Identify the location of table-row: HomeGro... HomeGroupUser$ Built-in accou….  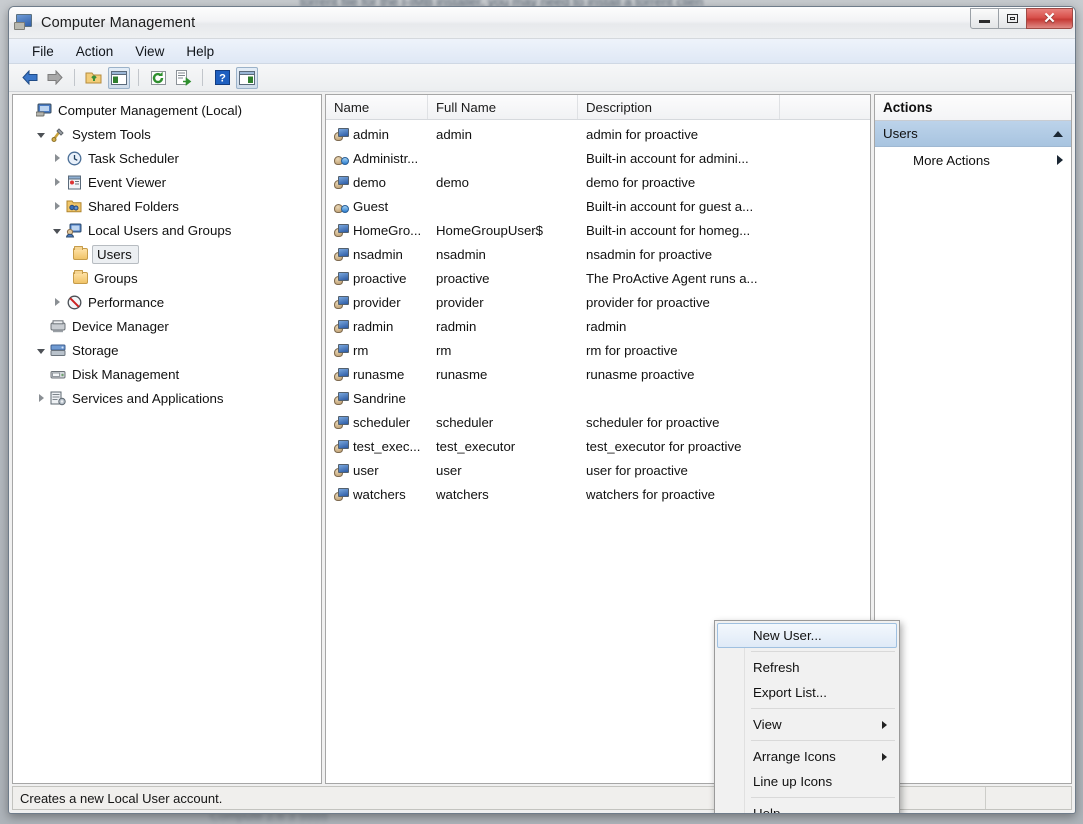
(598, 230).